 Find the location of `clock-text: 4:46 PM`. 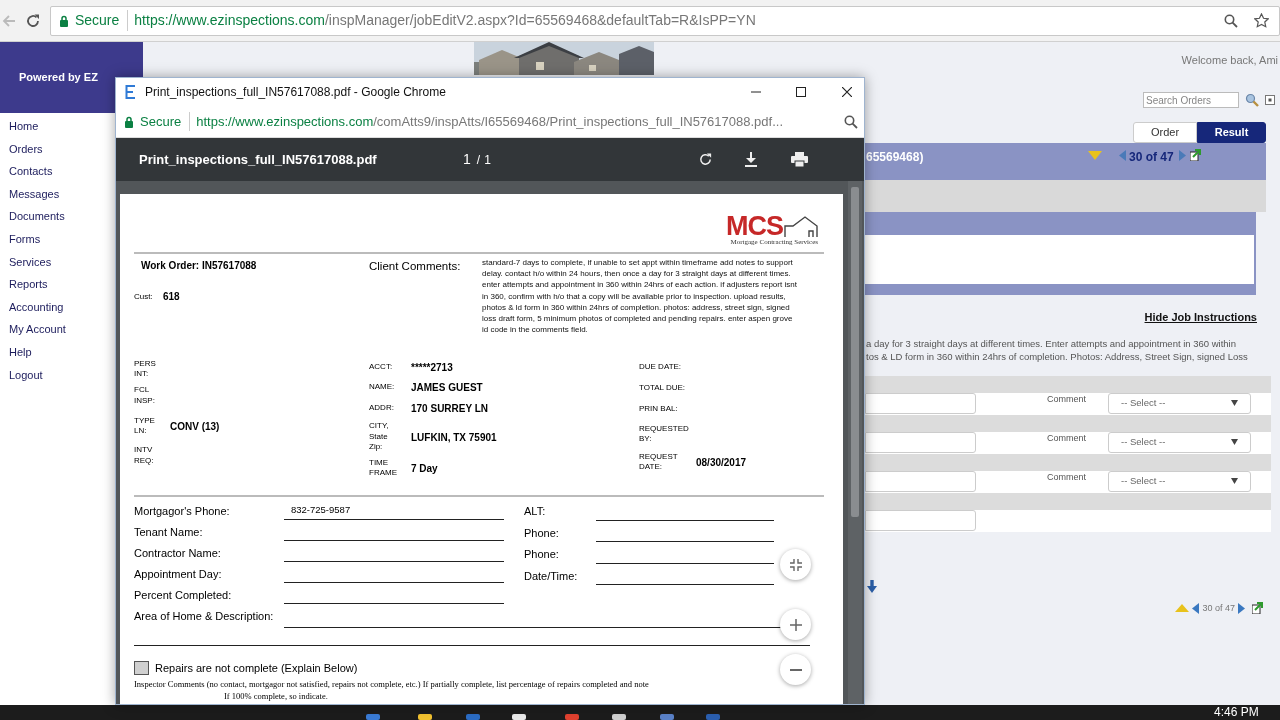

clock-text: 4:46 PM is located at coordinates (1236, 712).